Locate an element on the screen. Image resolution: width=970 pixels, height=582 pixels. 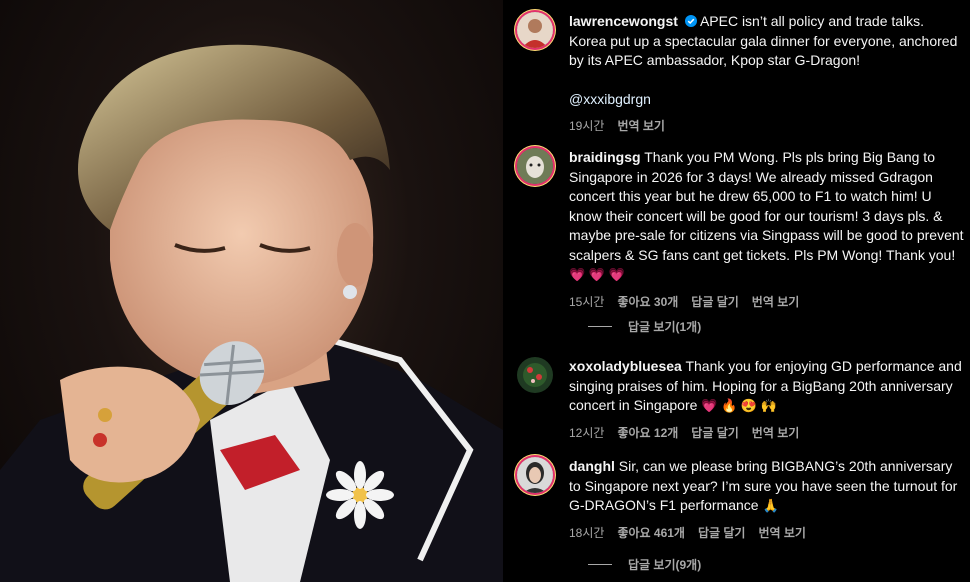
avatar-braidingsg-icon is located at coordinates (535, 166).